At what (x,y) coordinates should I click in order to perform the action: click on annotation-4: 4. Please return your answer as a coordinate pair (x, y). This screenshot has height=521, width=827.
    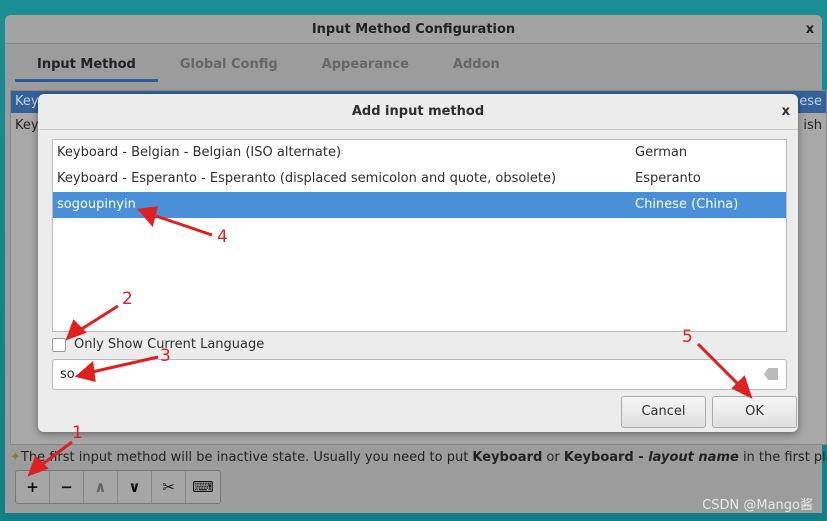
    Looking at the image, I should click on (222, 237).